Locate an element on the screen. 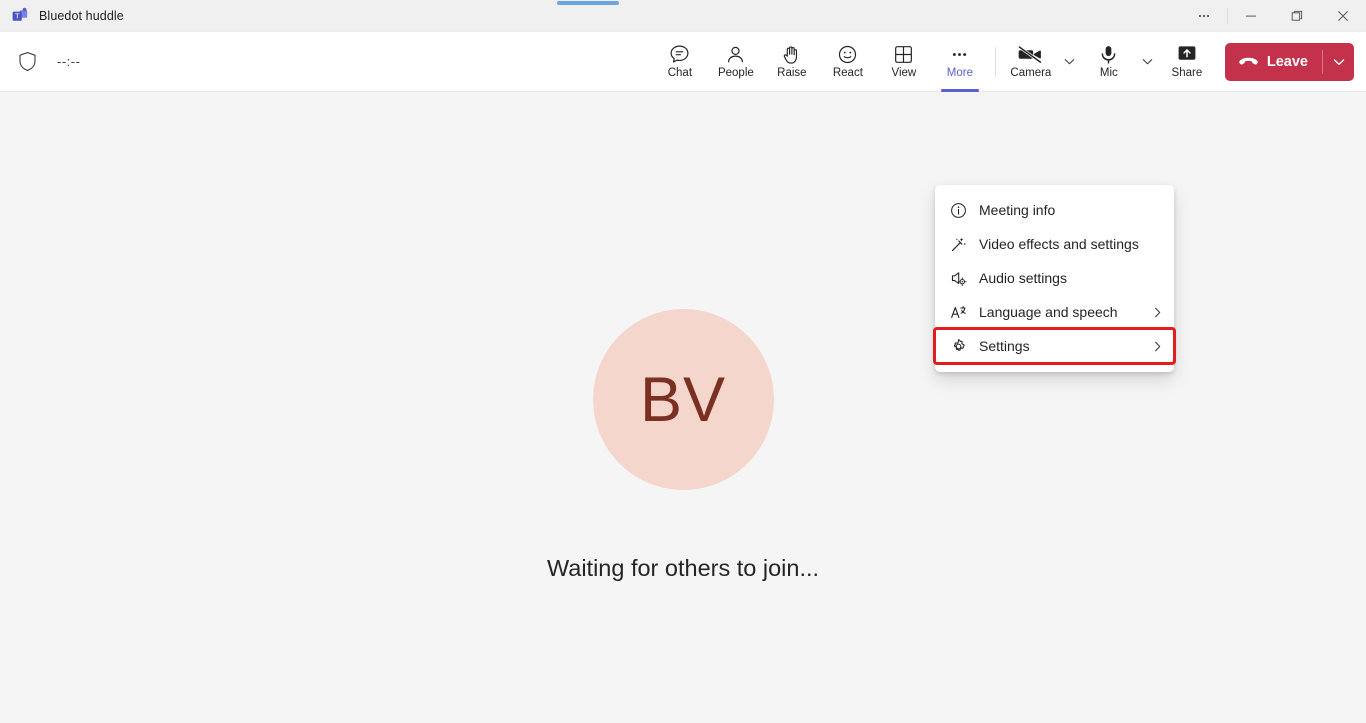 This screenshot has width=1366, height=723. info-circle-icon is located at coordinates (958, 210).